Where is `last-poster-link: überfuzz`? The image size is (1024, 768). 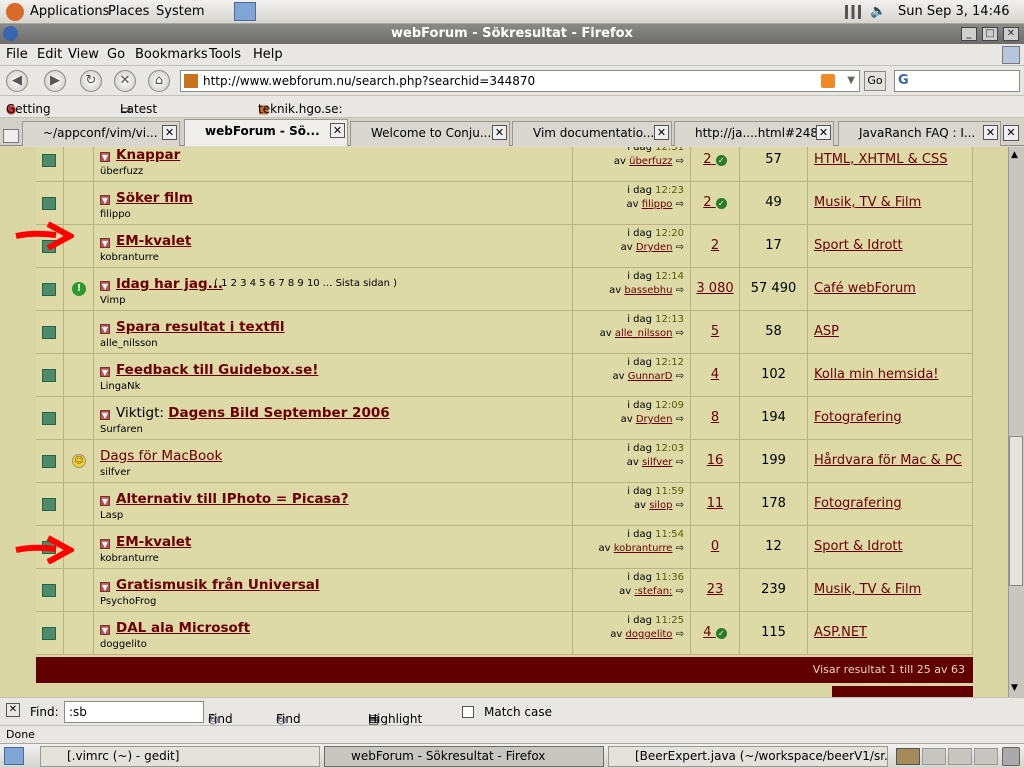
last-poster-link: überfuzz is located at coordinates (650, 161).